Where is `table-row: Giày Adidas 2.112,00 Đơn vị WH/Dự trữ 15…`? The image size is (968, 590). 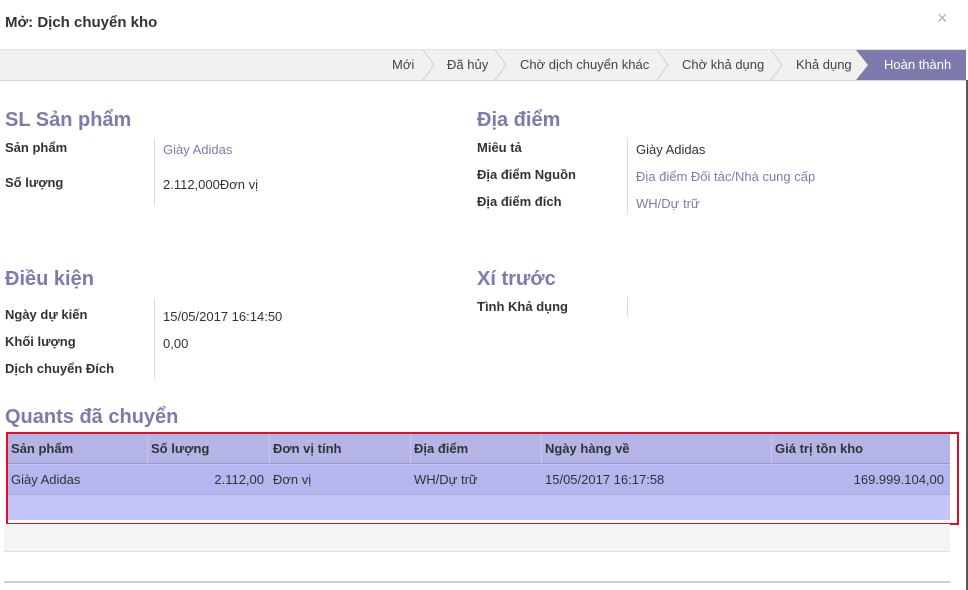 table-row: Giày Adidas 2.112,00 Đơn vị WH/Dự trữ 15… is located at coordinates (479, 480).